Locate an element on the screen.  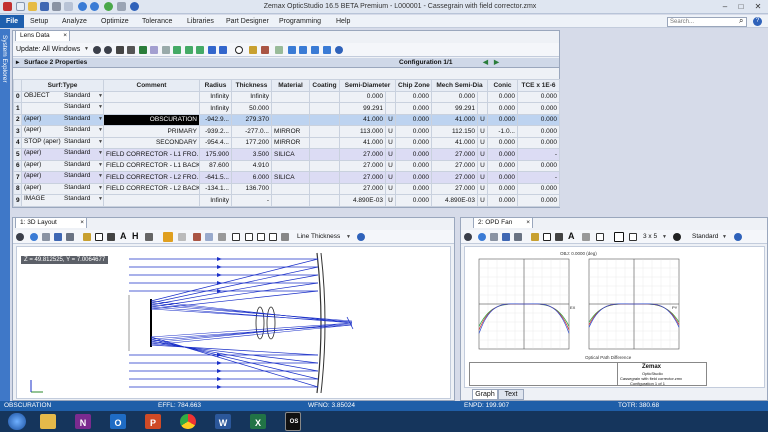
close-tab-icon: × is located at coordinates (528, 223).